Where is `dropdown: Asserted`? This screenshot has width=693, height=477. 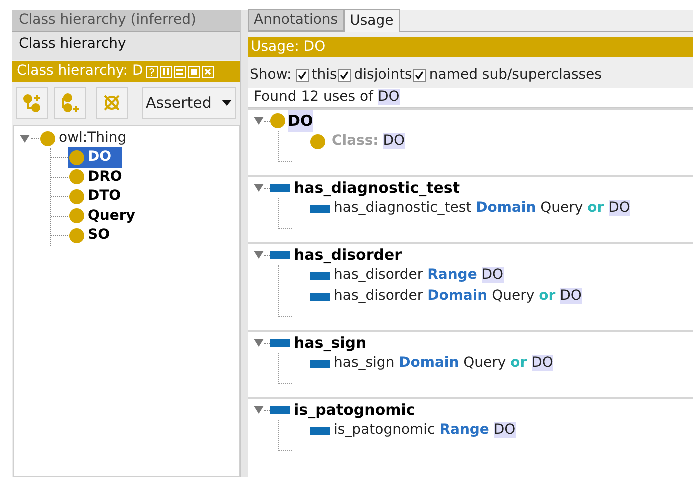
dropdown: Asserted is located at coordinates (189, 103).